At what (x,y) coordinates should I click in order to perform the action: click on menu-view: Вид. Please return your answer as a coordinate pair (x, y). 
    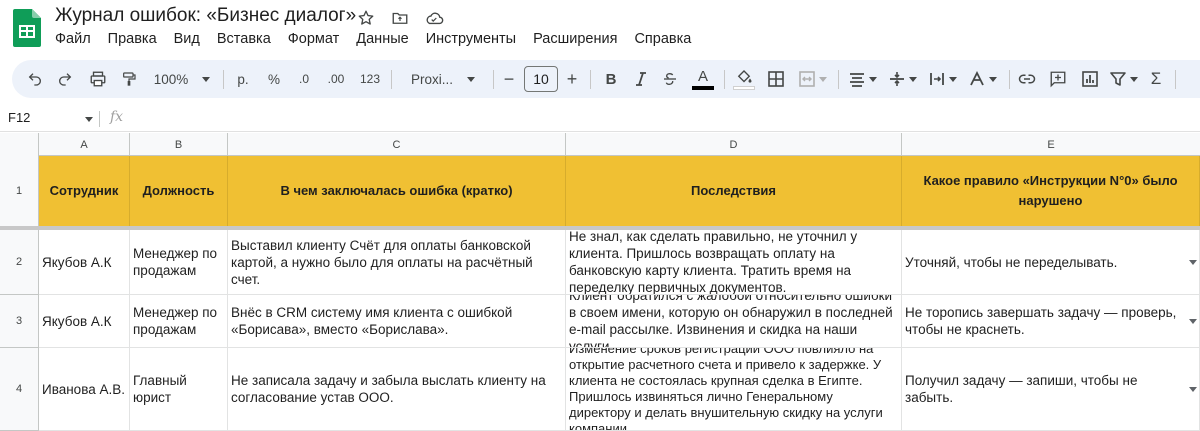
    Looking at the image, I should click on (187, 39).